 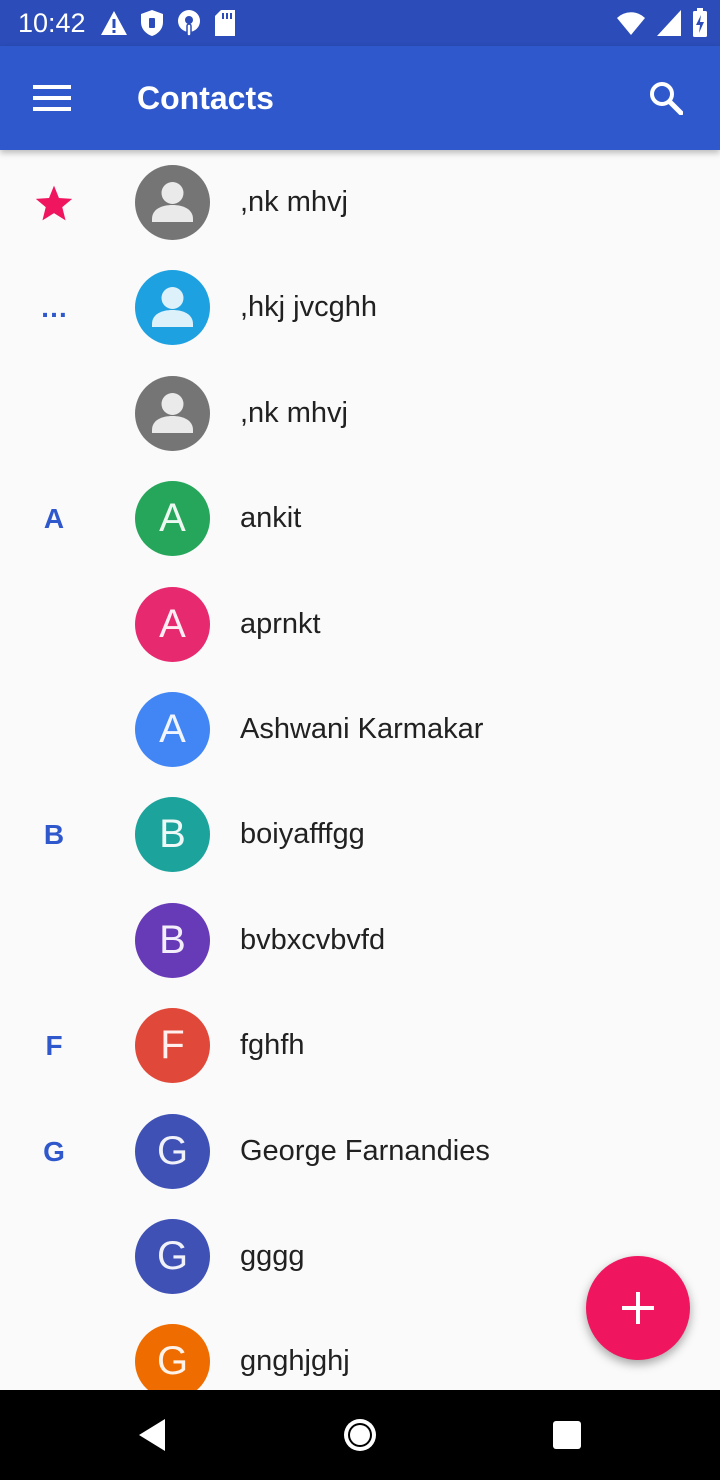 I want to click on back-button, so click(x=152, y=1435).